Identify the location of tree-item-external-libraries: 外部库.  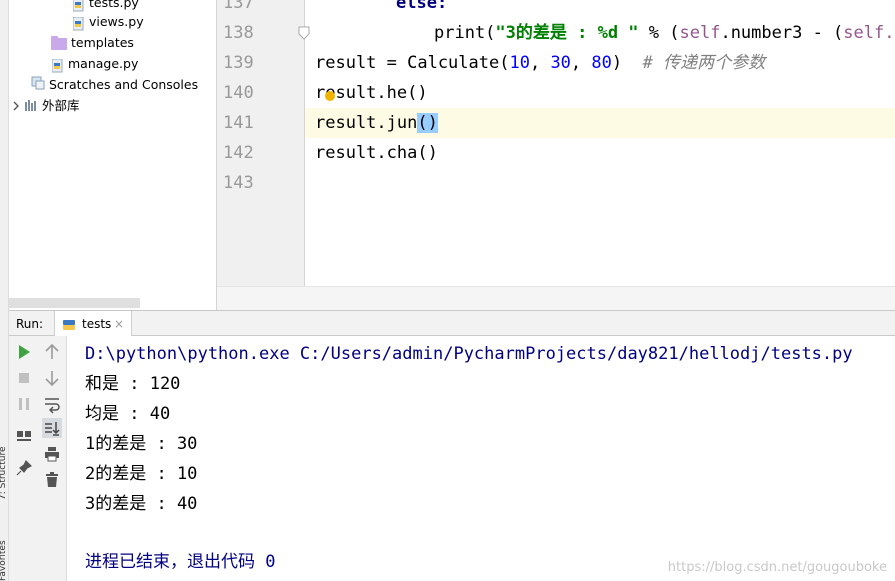
(46, 105).